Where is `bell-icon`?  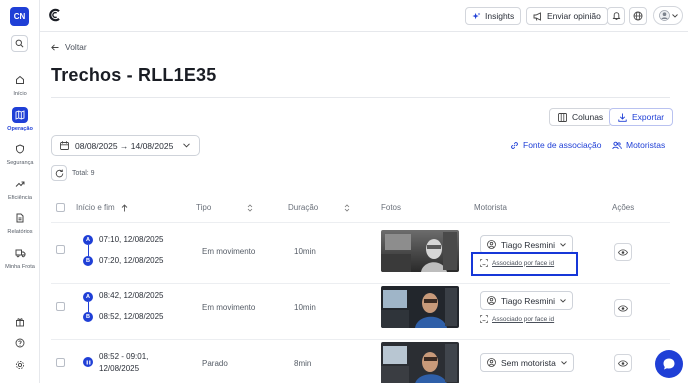
bell-icon is located at coordinates (616, 16).